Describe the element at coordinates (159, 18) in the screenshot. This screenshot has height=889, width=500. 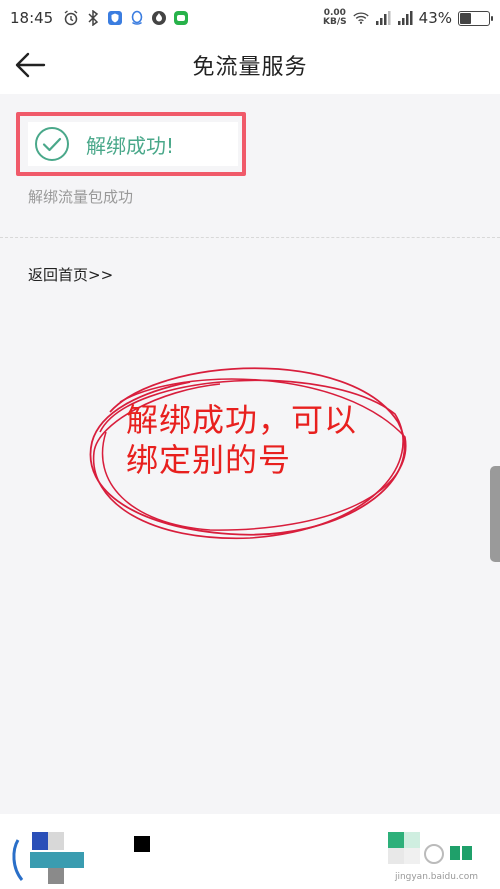
I see `app-icon` at that location.